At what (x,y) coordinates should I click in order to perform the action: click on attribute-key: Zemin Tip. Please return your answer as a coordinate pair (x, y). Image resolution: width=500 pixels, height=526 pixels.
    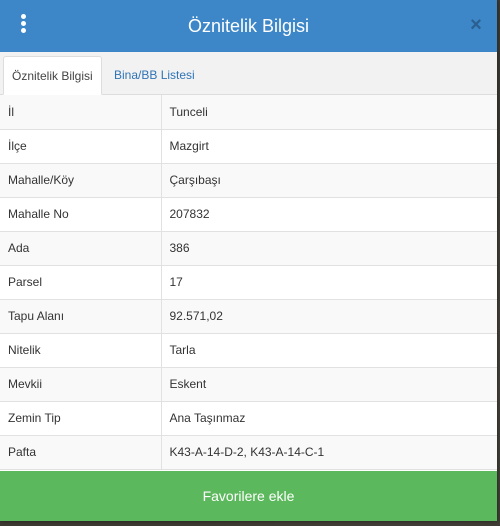
    Looking at the image, I should click on (81, 418).